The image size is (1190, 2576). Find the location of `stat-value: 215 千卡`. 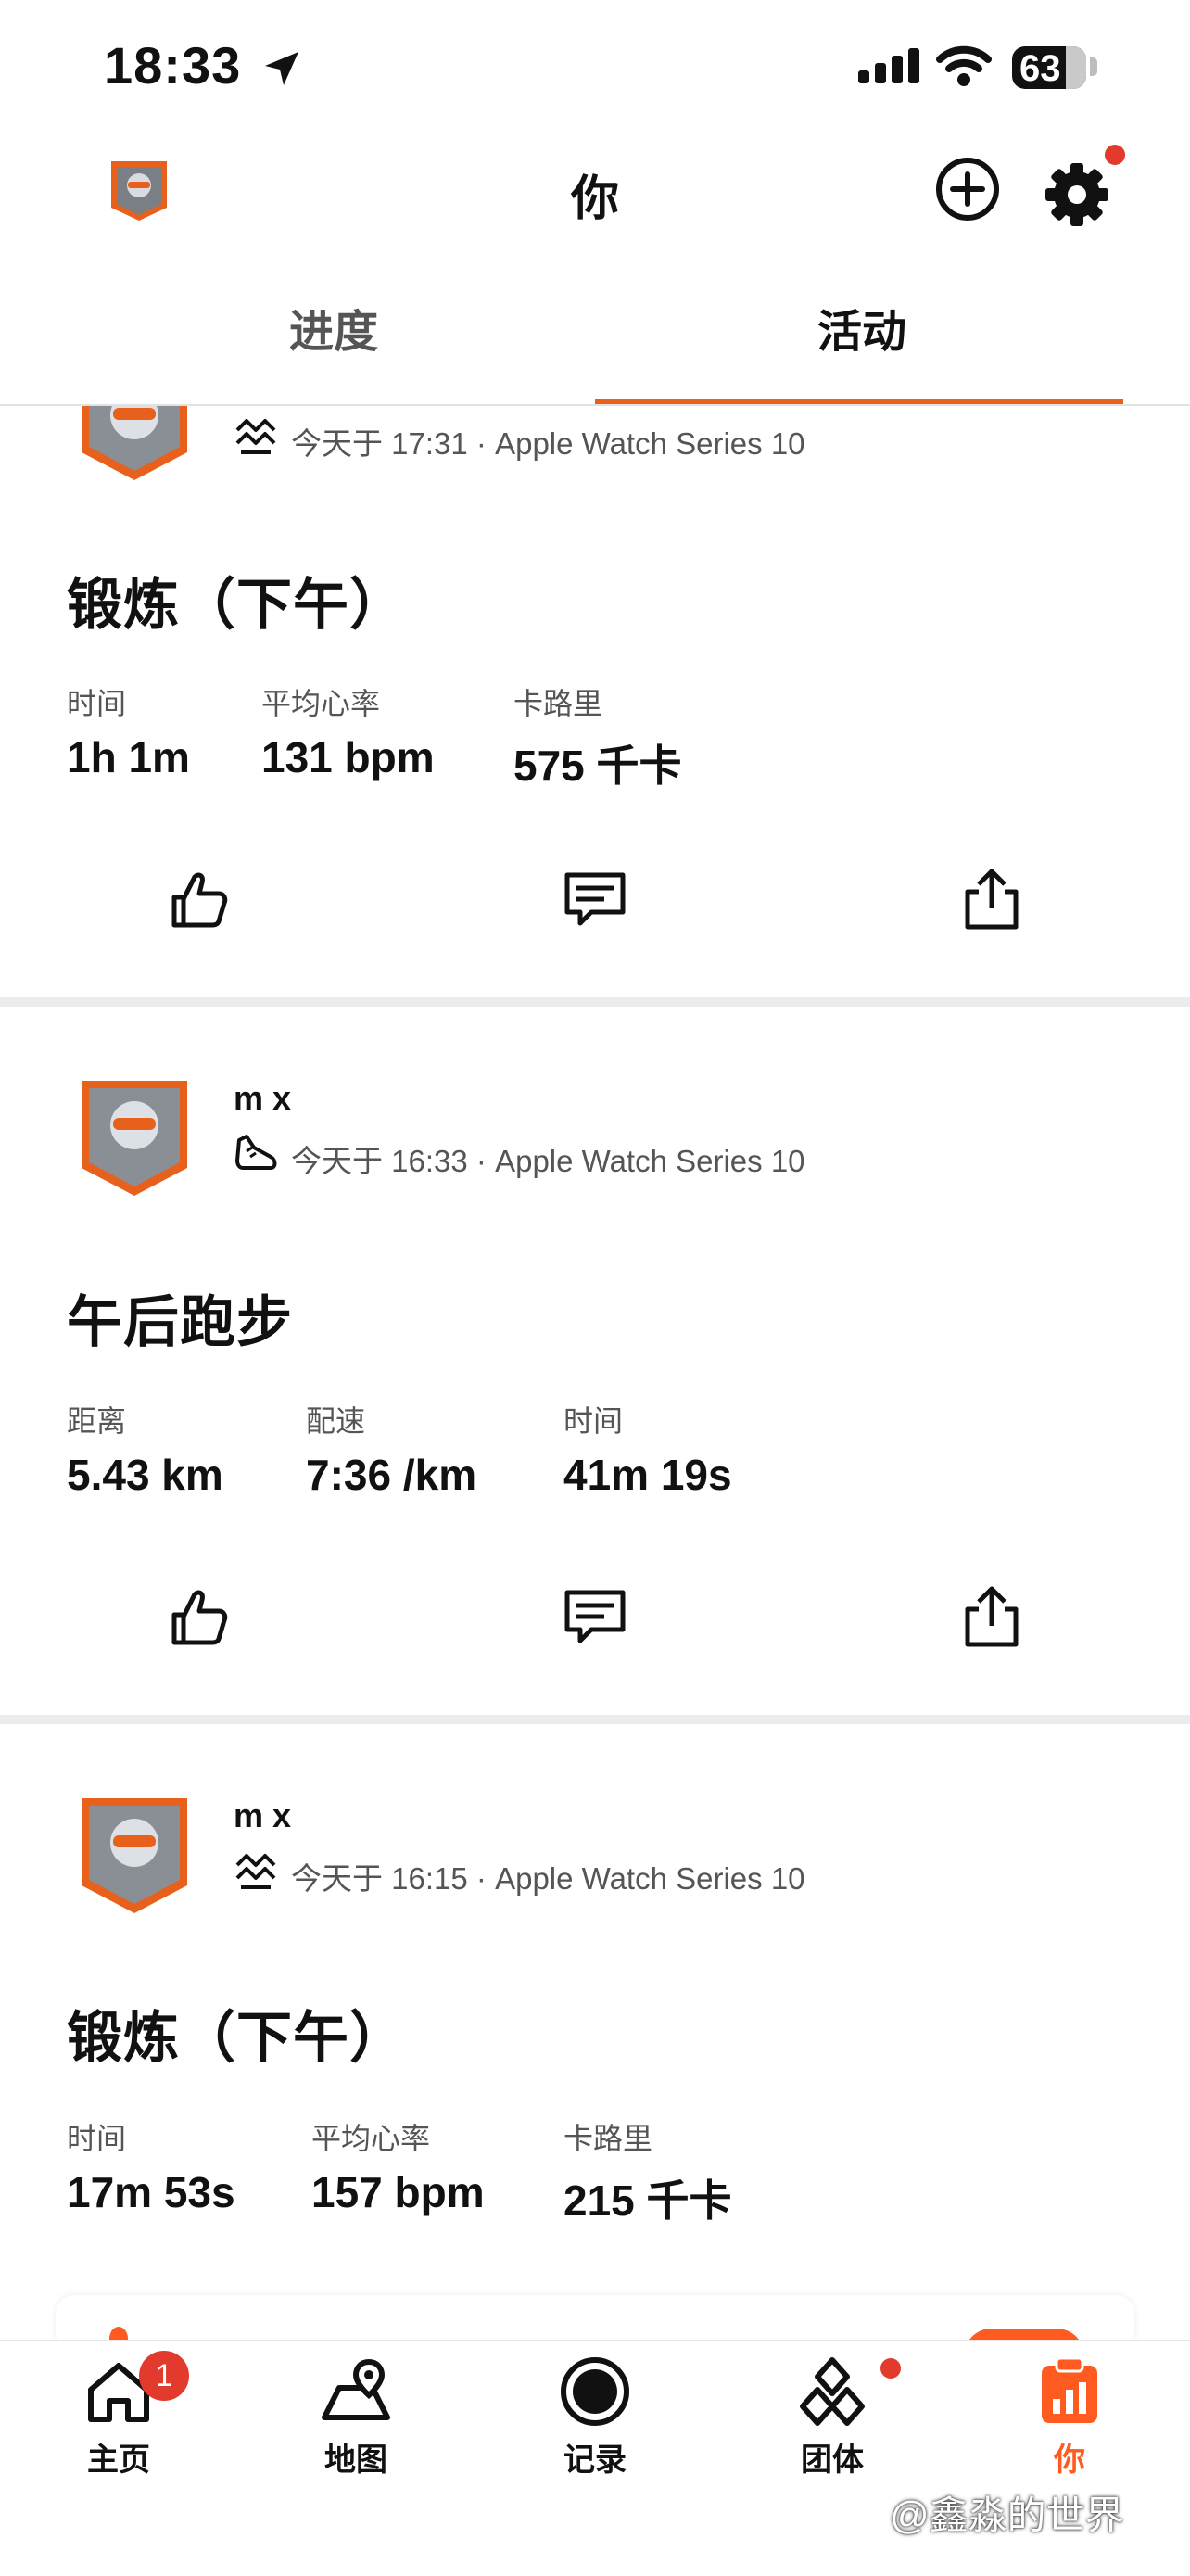

stat-value: 215 千卡 is located at coordinates (647, 2201).